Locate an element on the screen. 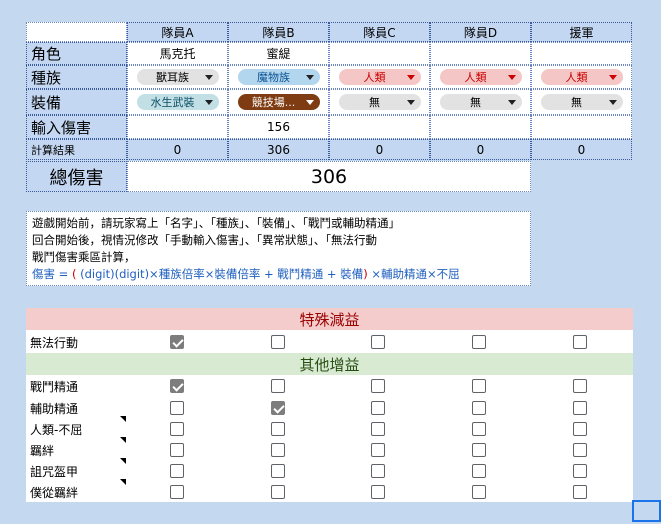 The height and width of the screenshot is (524, 661). role-cell: 蜜緹 is located at coordinates (278, 53).